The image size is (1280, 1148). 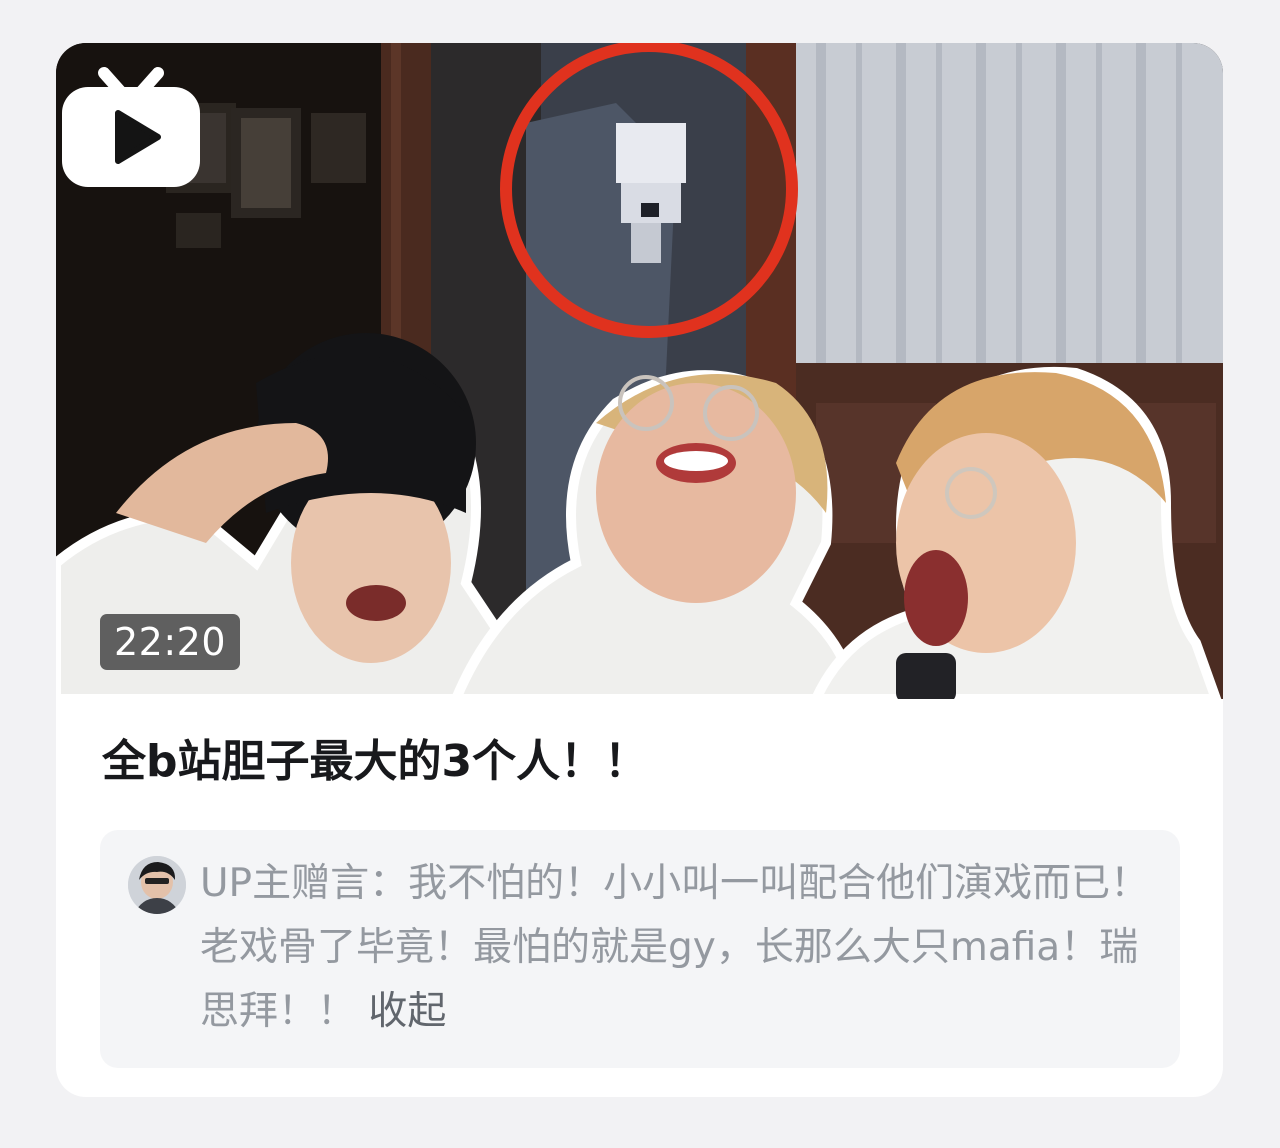 I want to click on up-note-prefix: UP主赠言：, so click(x=304, y=883).